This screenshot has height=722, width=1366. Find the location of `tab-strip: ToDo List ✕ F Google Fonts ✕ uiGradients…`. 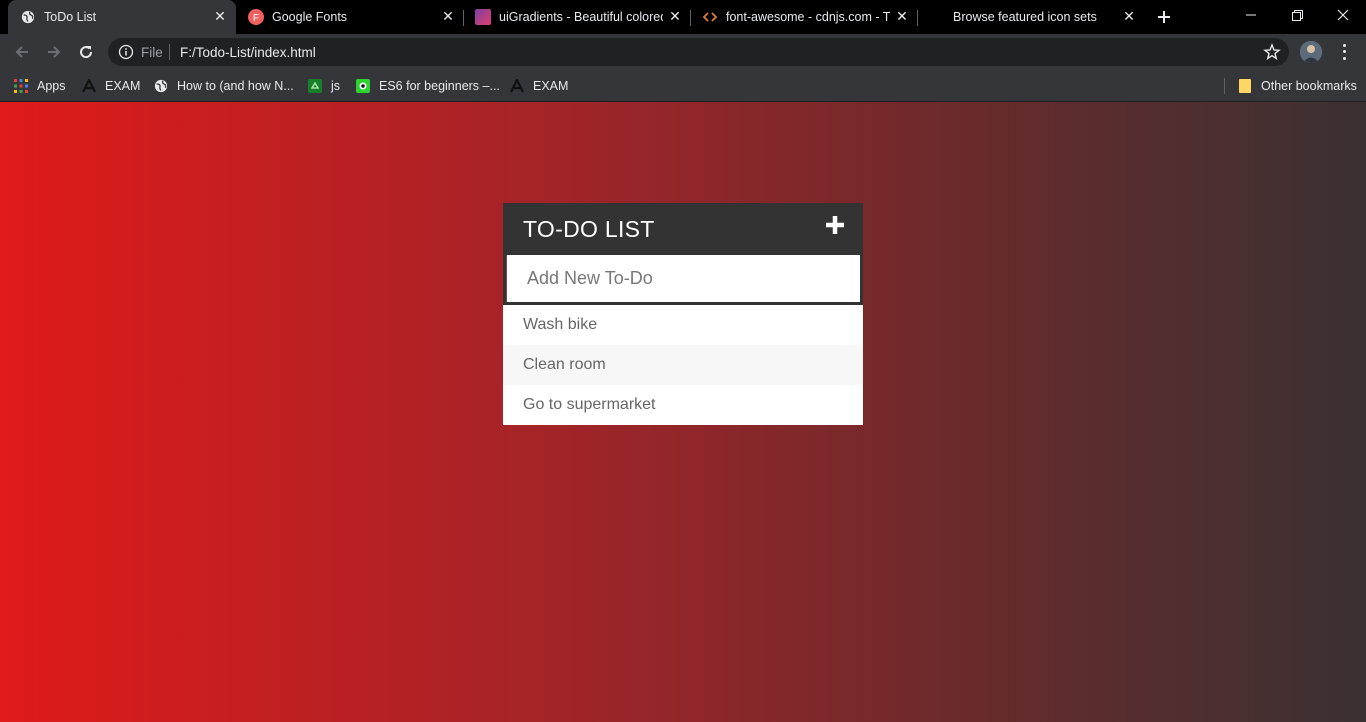

tab-strip: ToDo List ✕ F Google Fonts ✕ uiGradients… is located at coordinates (683, 17).